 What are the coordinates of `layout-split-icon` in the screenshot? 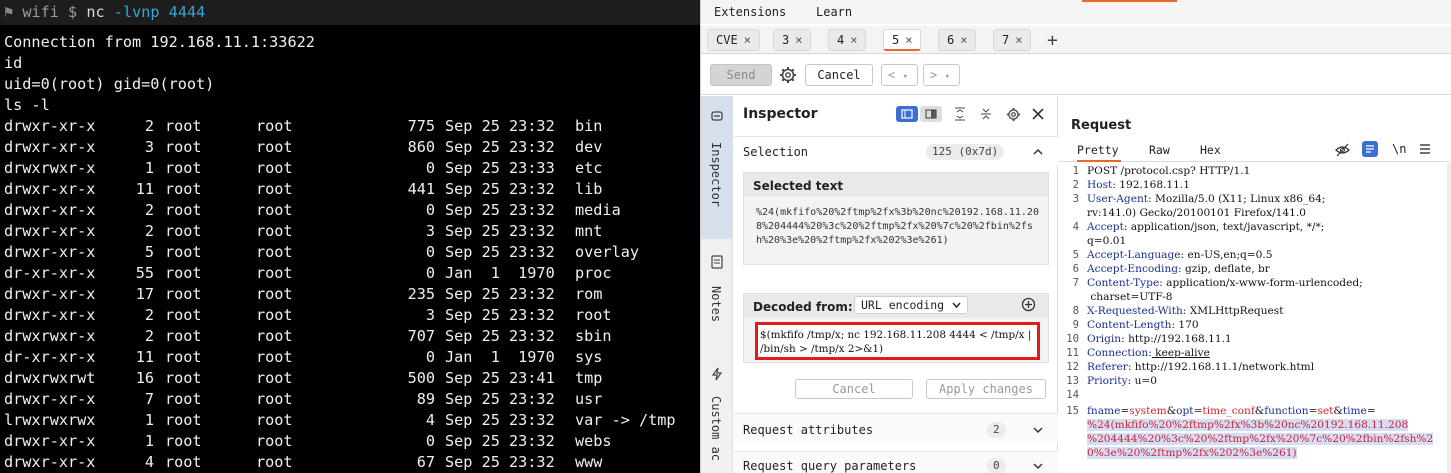 It's located at (931, 114).